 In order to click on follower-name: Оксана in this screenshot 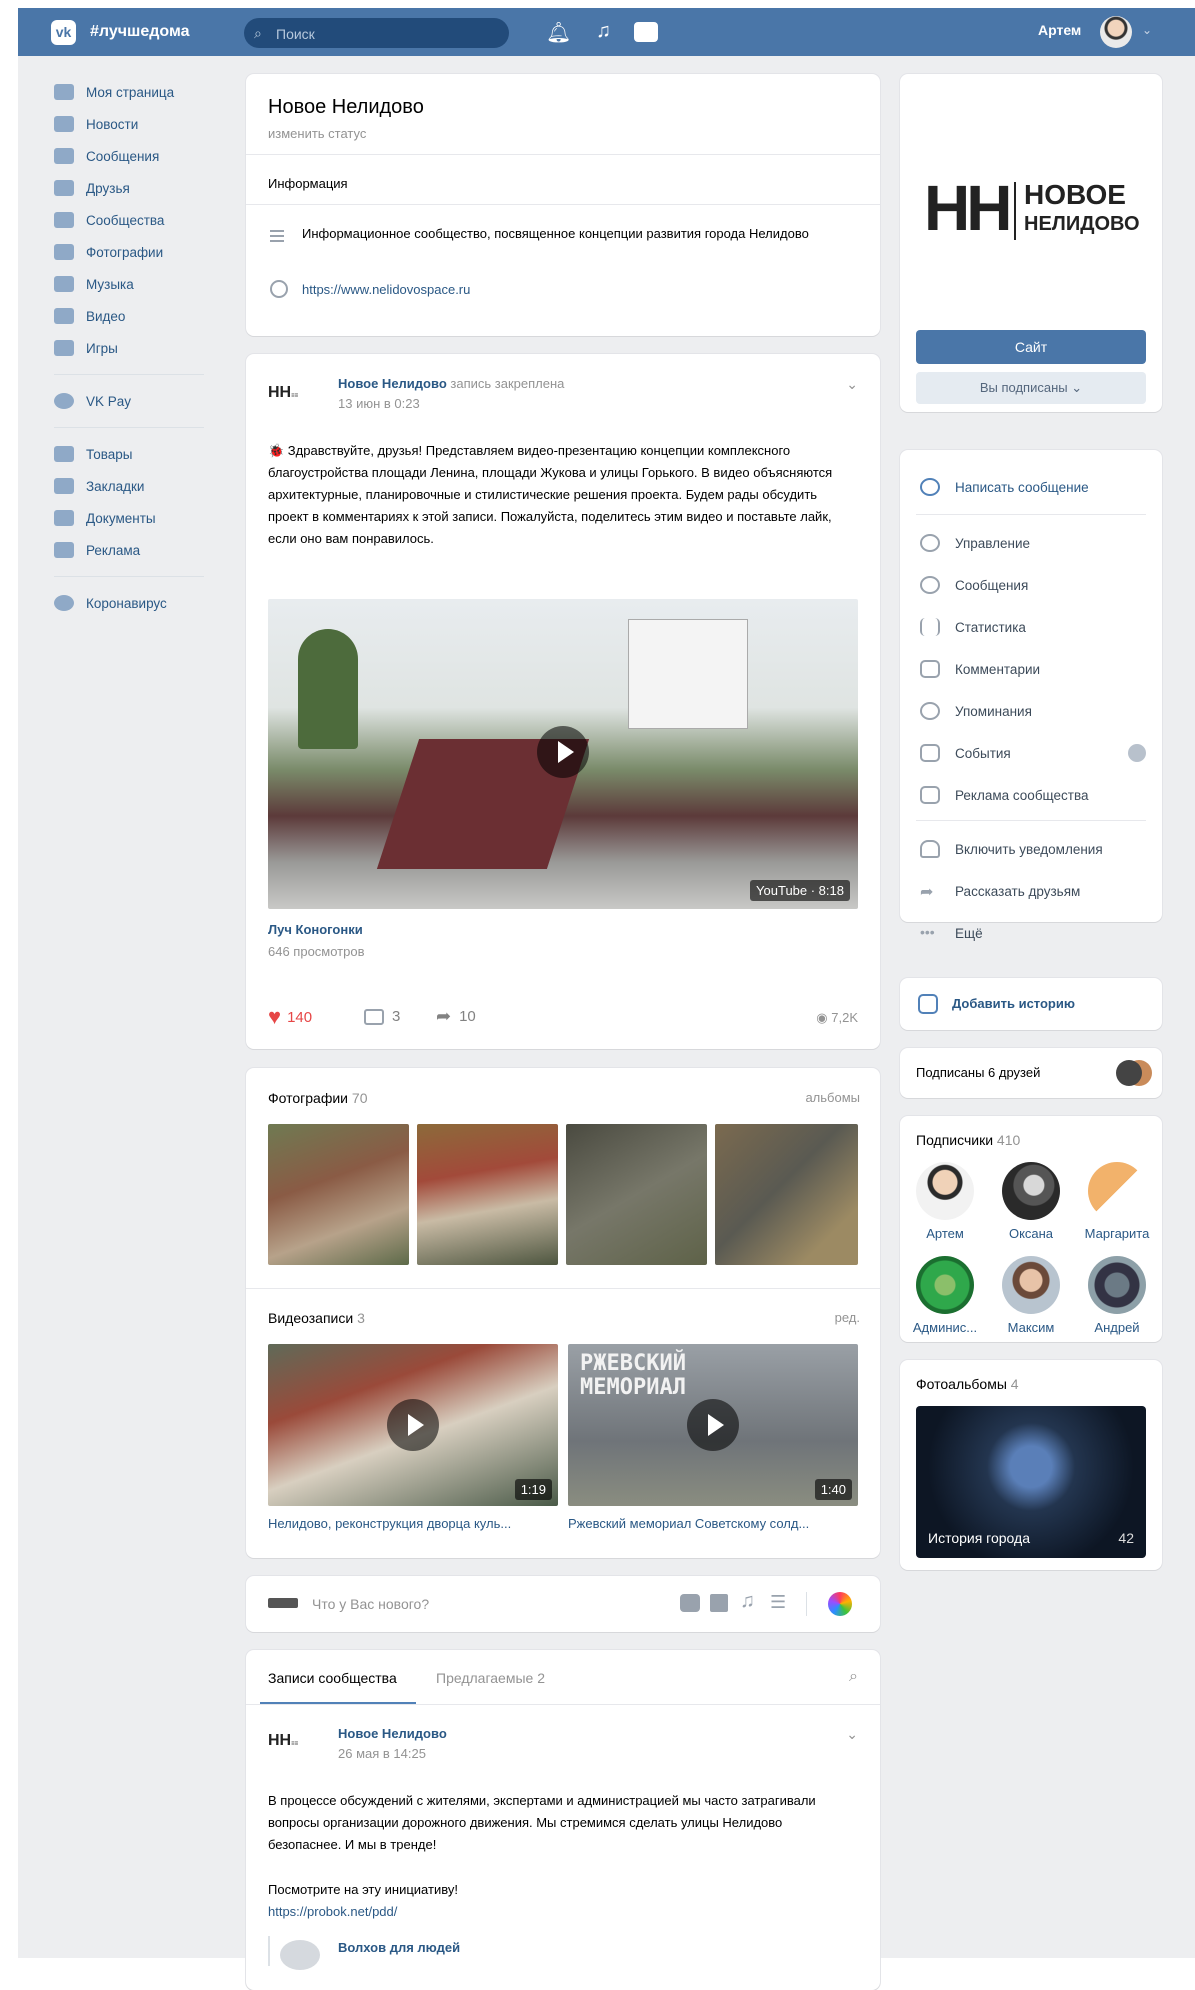, I will do `click(1031, 1233)`.